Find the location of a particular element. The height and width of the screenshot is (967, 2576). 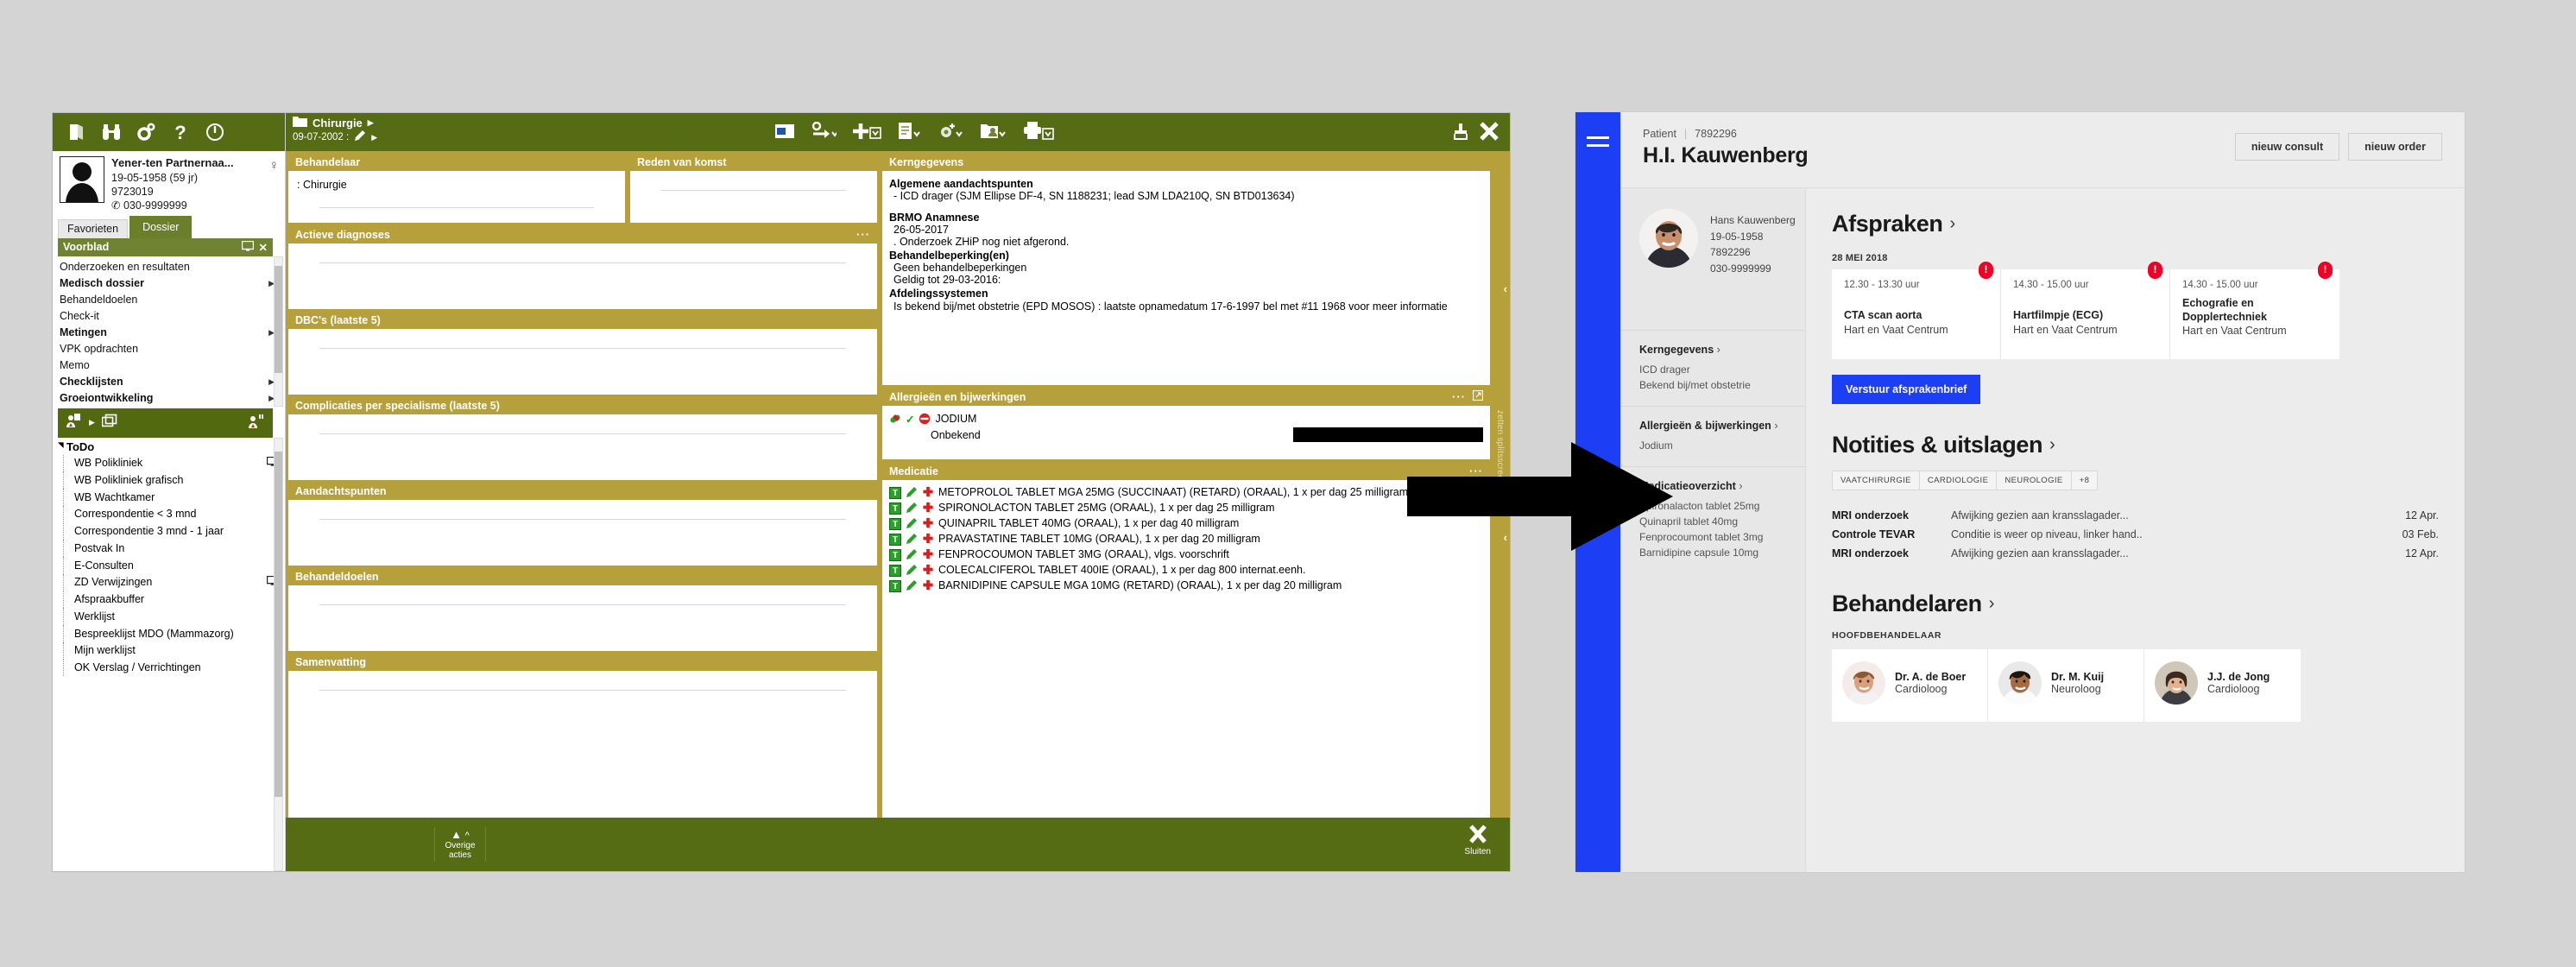

expand-icon is located at coordinates (1478, 396).